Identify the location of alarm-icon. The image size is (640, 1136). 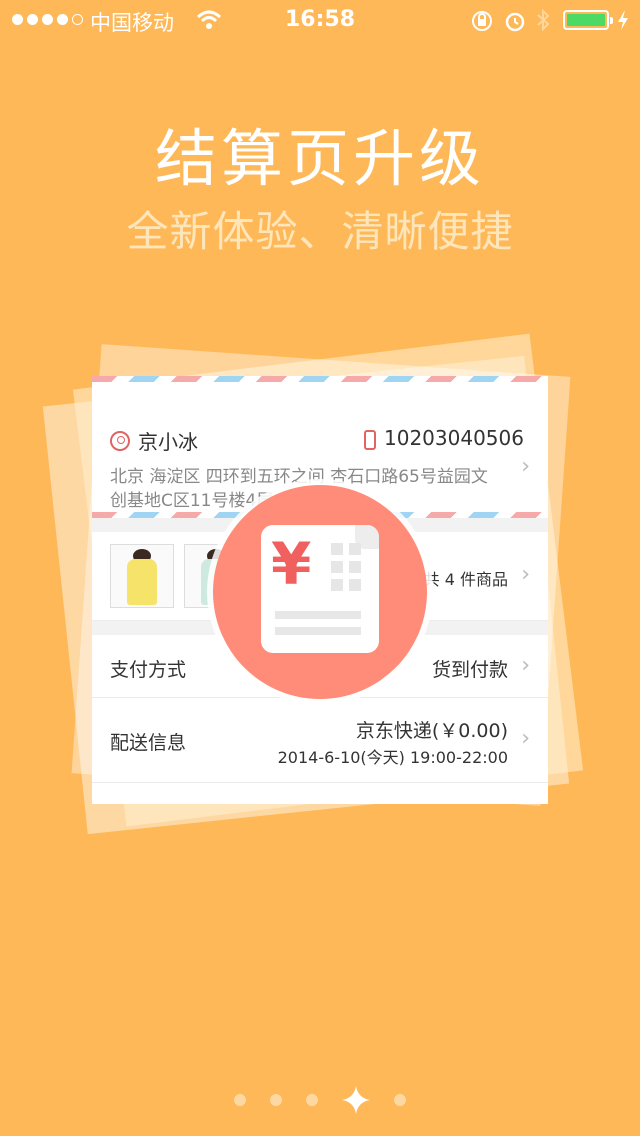
(515, 22).